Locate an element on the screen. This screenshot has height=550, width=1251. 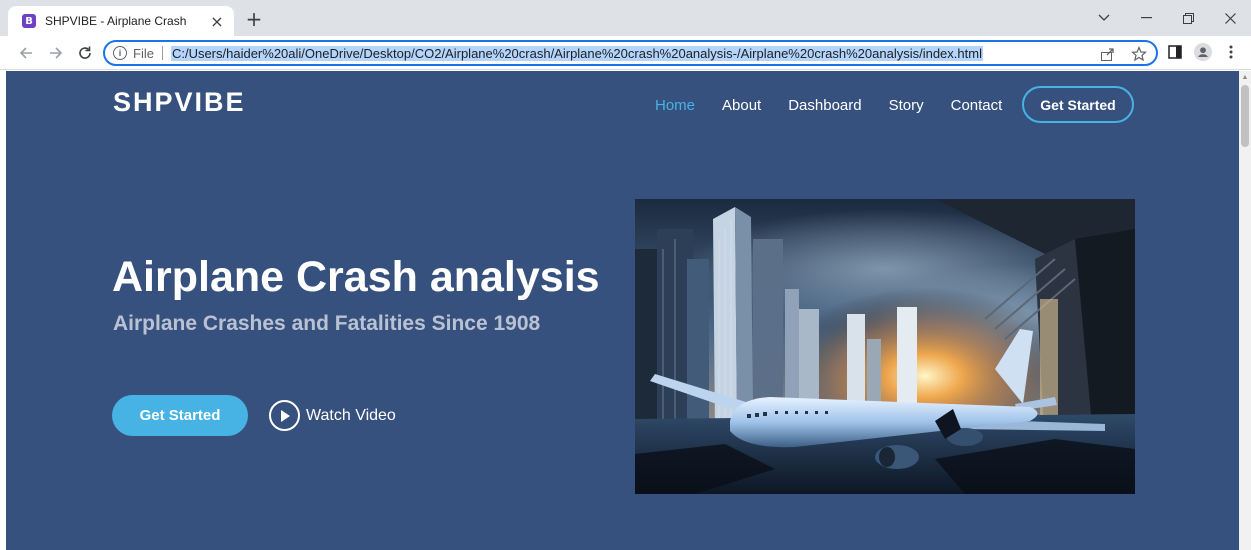
main-nav: Home About Dashboard Story Contact is located at coordinates (842, 105).